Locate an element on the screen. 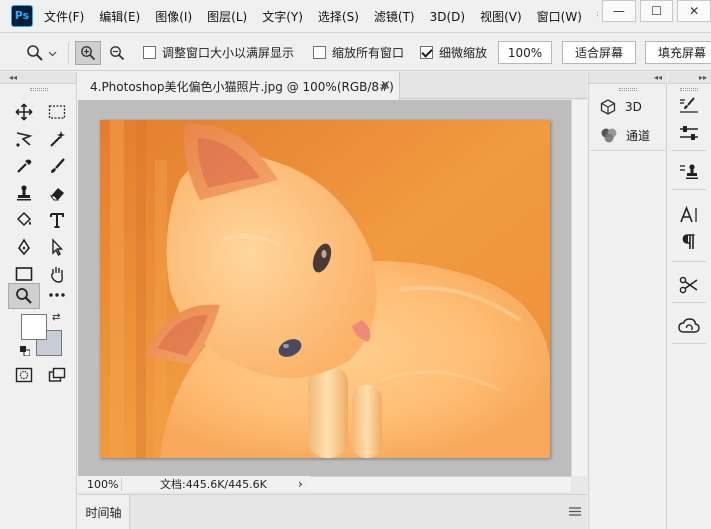 This screenshot has width=711, height=529. panel-channels: 通道 is located at coordinates (628, 135).